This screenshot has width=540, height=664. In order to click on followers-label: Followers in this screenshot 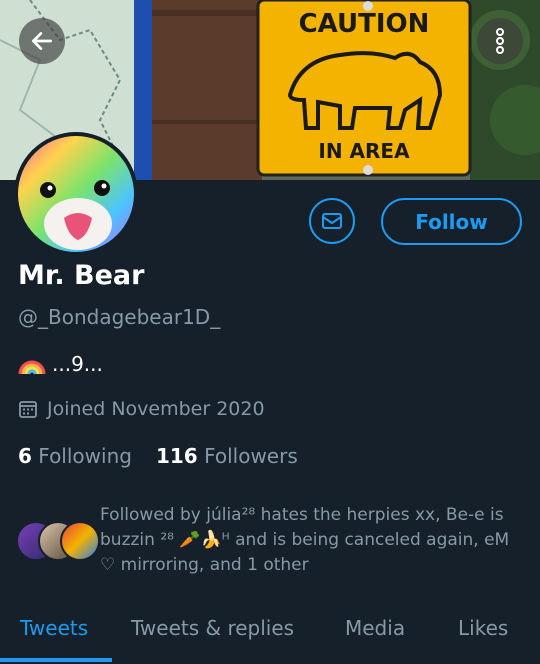, I will do `click(251, 456)`.